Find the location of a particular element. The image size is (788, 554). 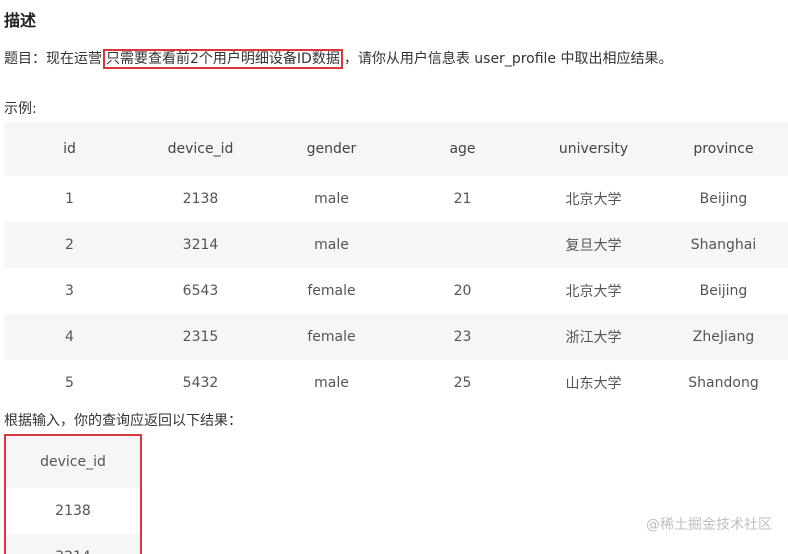

table-cell is located at coordinates (462, 245).